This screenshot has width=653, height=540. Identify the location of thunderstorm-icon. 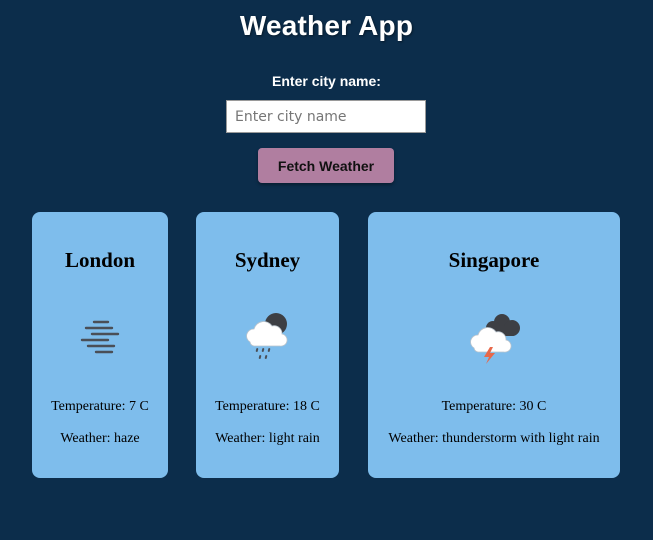
(494, 336).